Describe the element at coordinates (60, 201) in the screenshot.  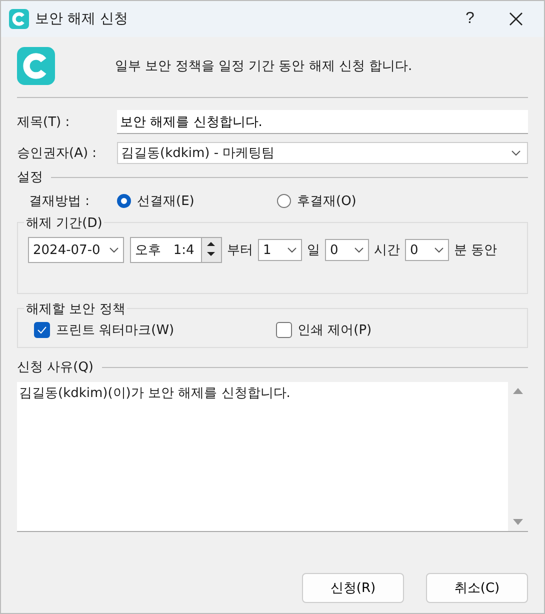
I see `method-label: 결재방법 :` at that location.